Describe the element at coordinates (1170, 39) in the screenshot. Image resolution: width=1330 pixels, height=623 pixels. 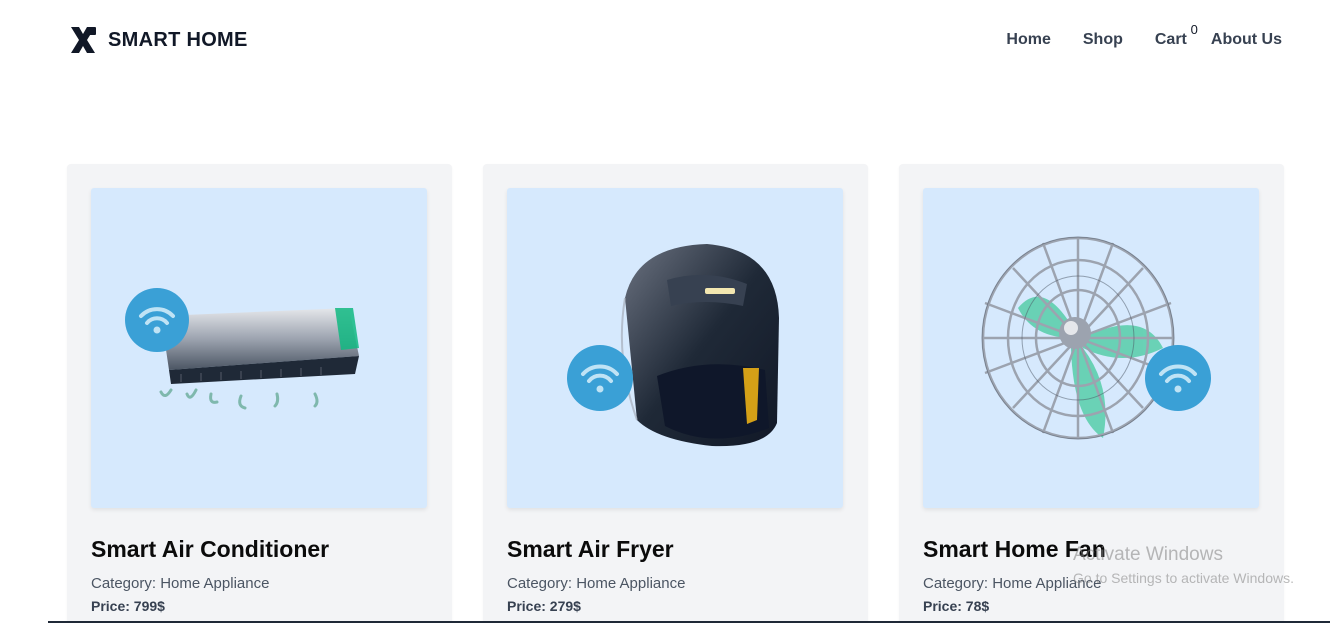
I see `nav-cart-label: Cart` at that location.